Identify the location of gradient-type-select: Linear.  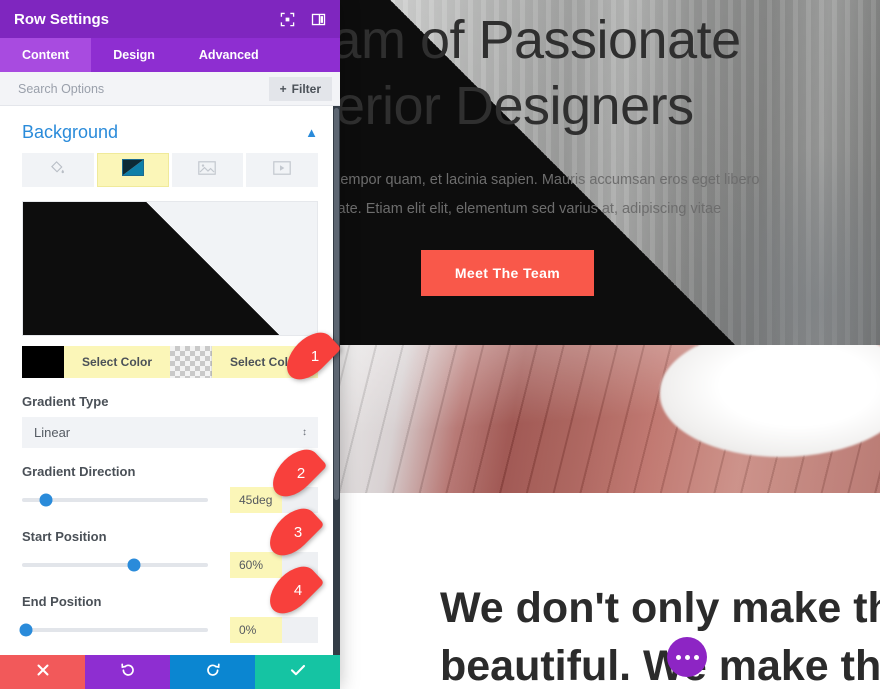
(170, 432).